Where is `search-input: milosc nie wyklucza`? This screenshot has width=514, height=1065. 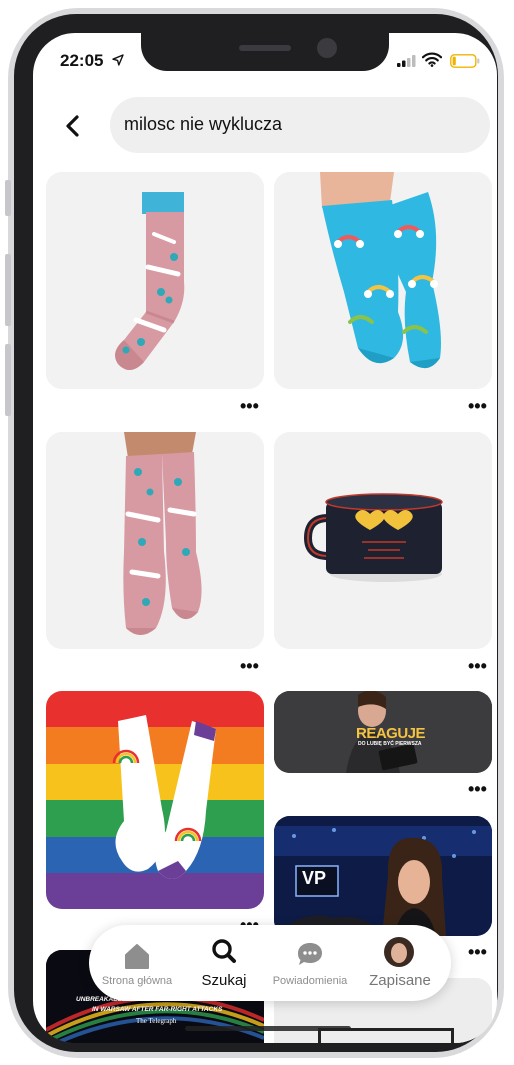
search-input: milosc nie wyklucza is located at coordinates (300, 125).